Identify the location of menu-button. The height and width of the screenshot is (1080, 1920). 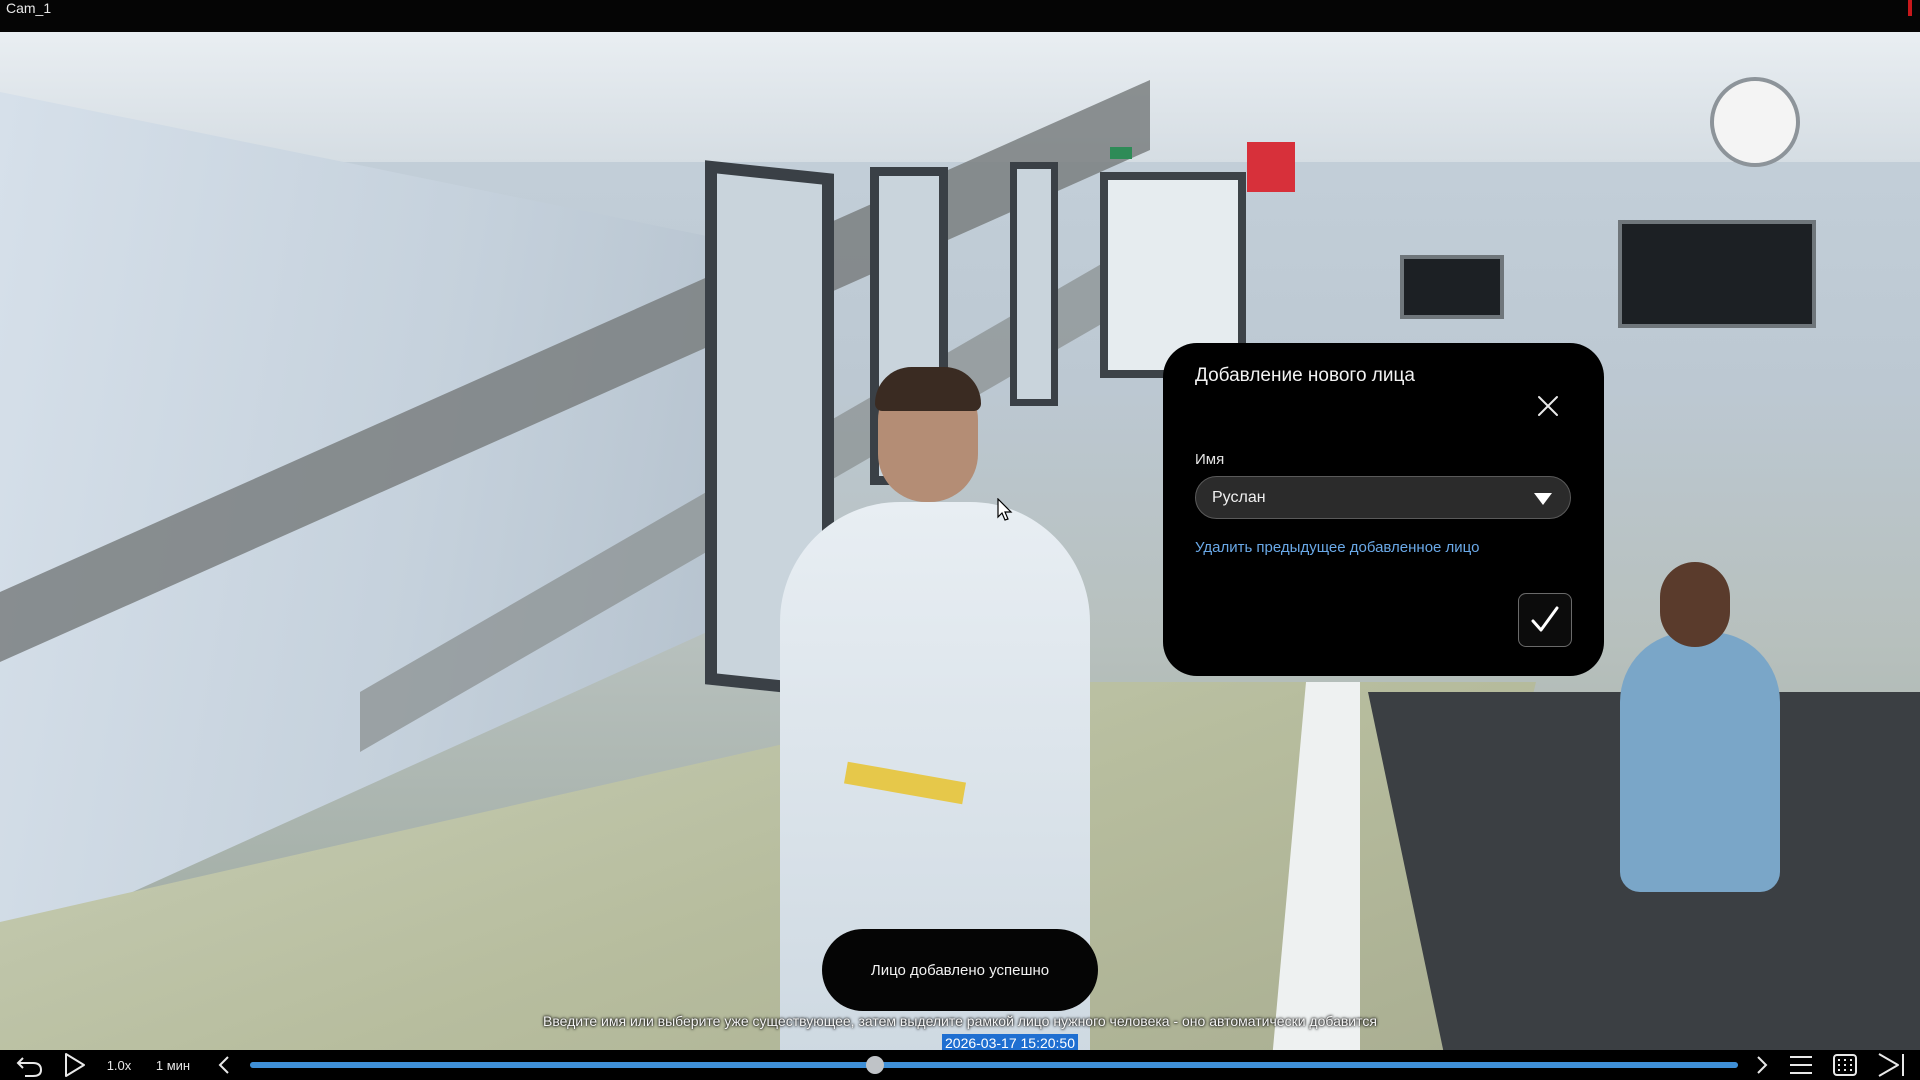
(1801, 1065).